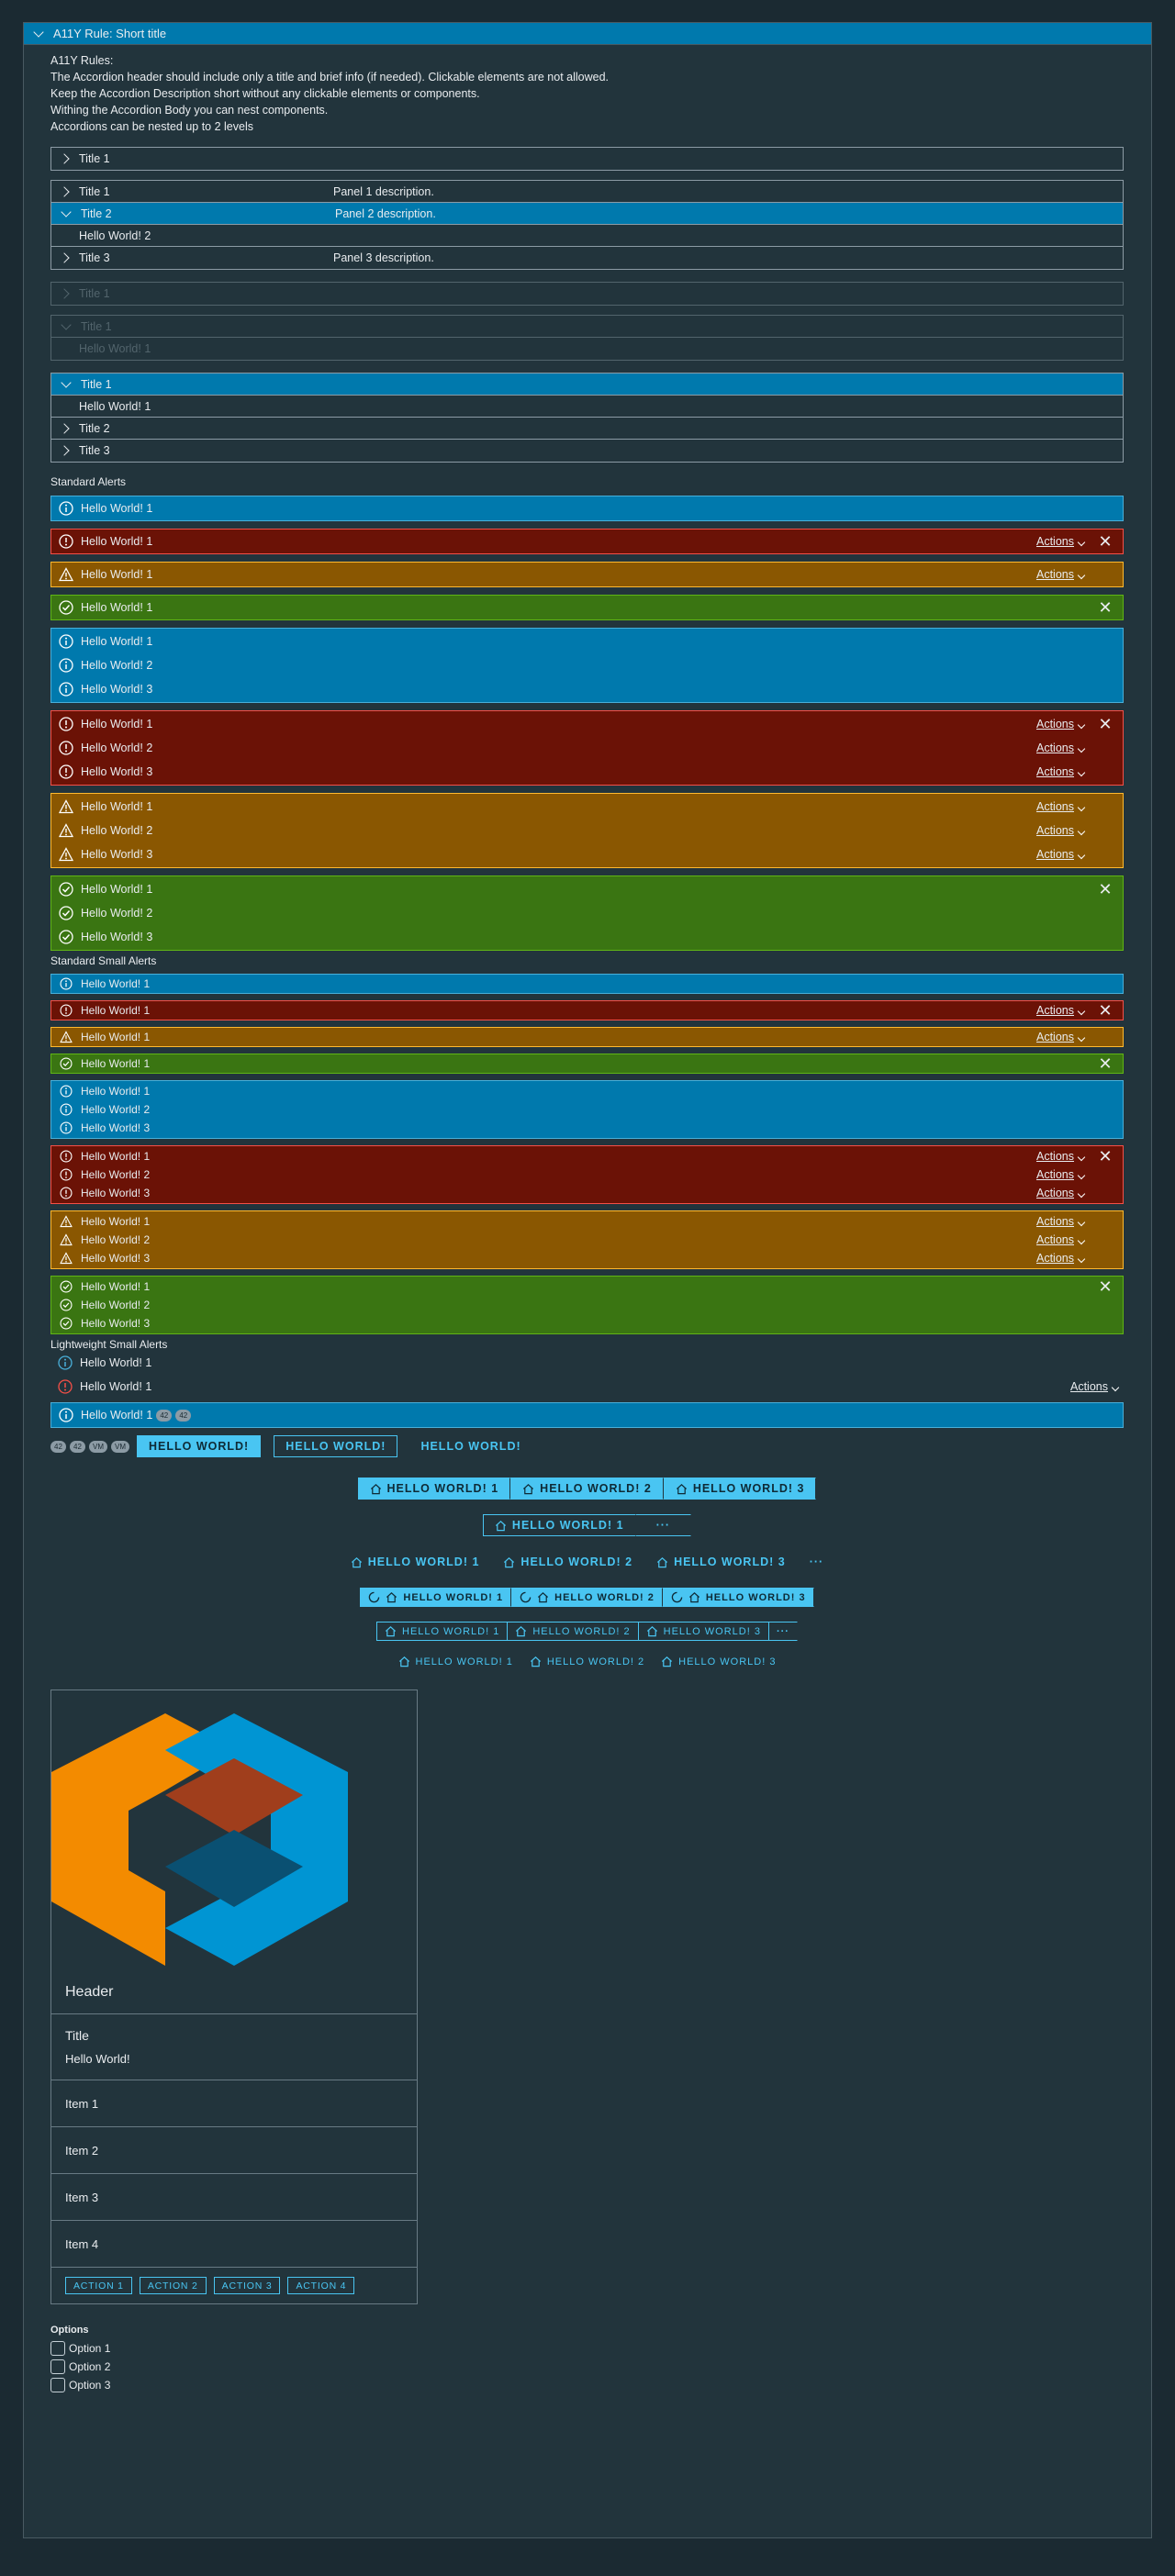  I want to click on accordion-panel-header: Title 3, so click(587, 451).